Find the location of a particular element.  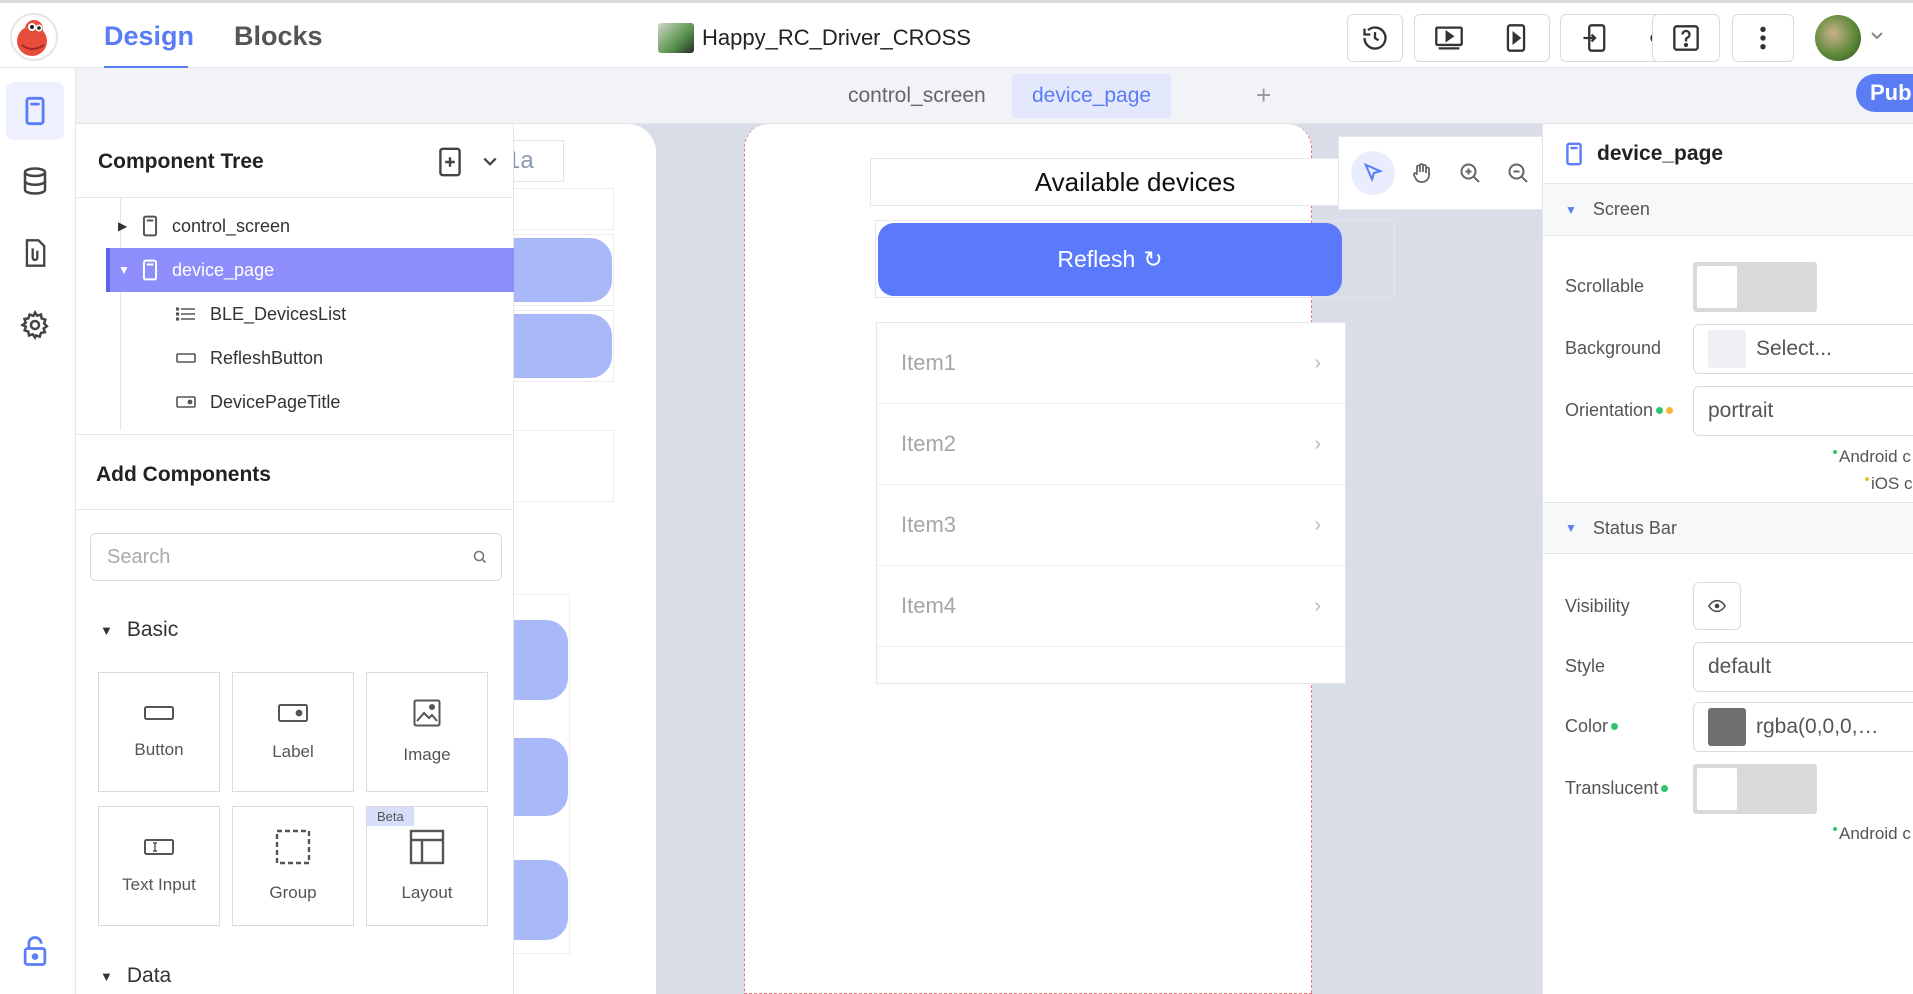

help-button is located at coordinates (1686, 38).